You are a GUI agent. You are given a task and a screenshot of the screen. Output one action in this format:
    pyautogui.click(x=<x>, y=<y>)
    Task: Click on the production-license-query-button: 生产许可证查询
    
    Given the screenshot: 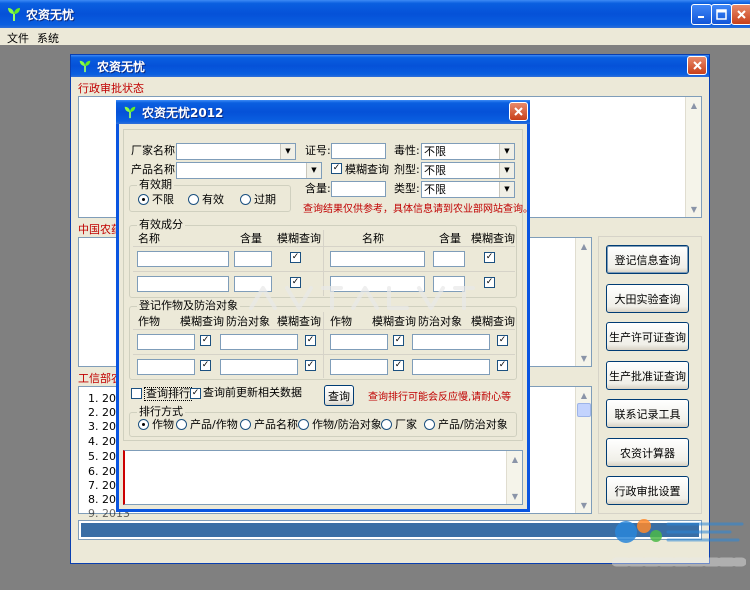 What is the action you would take?
    pyautogui.click(x=647, y=336)
    